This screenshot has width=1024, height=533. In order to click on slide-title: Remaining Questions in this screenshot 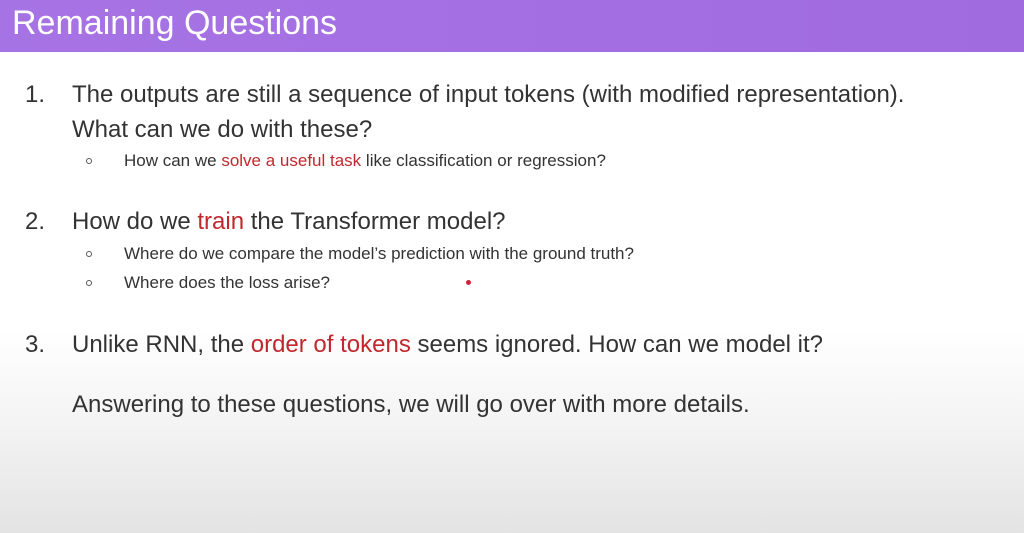, I will do `click(175, 23)`.